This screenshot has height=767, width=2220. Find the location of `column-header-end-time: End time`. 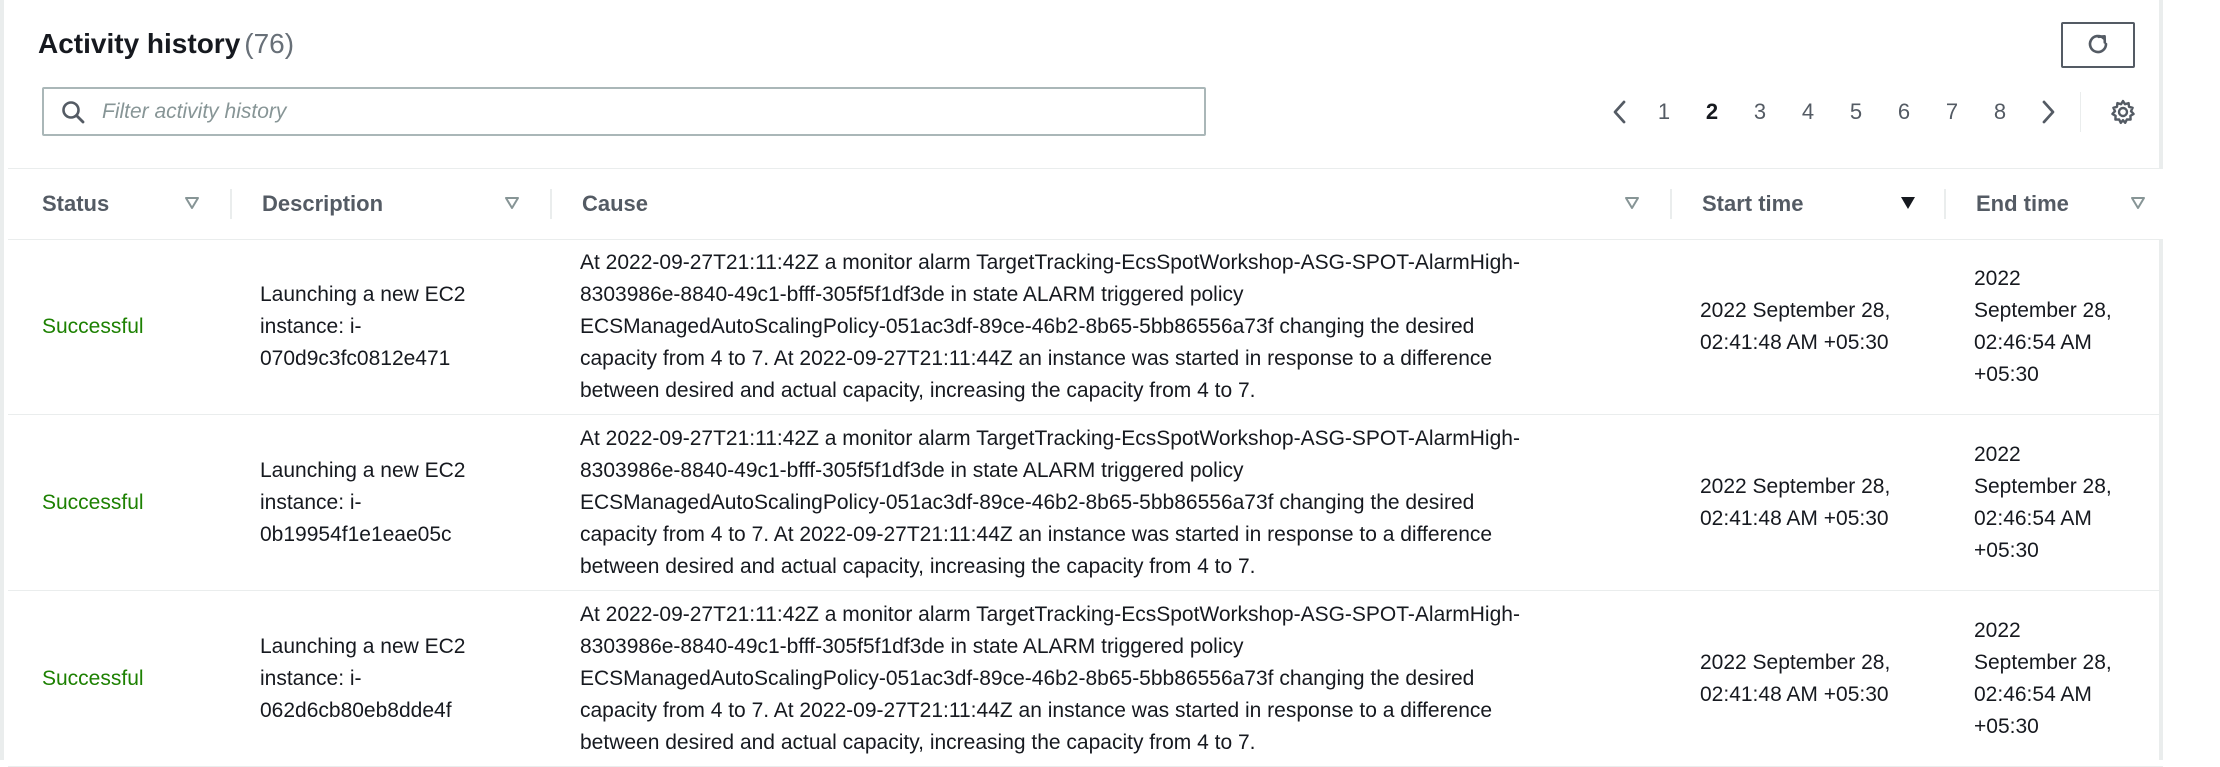

column-header-end-time: End time is located at coordinates (2066, 204).